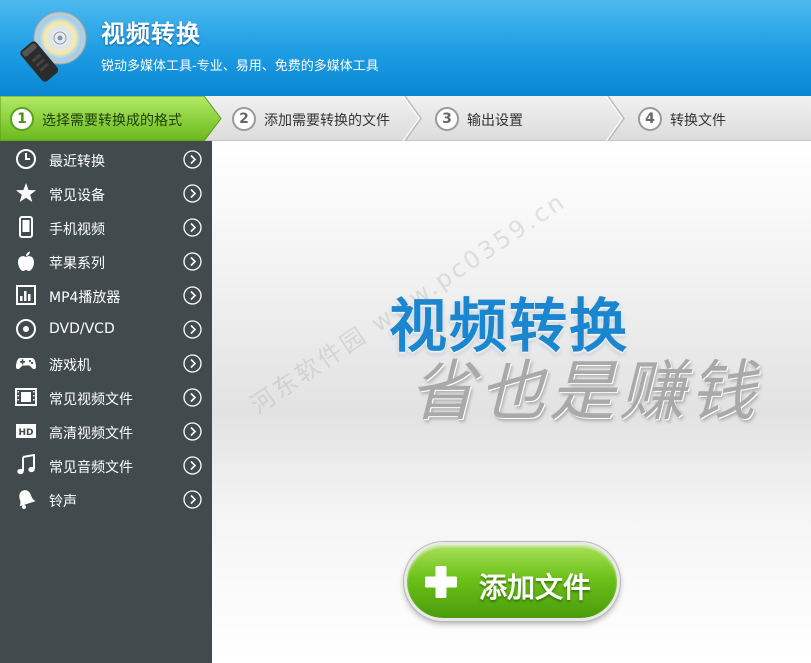 The width and height of the screenshot is (811, 663). What do you see at coordinates (77, 196) in the screenshot?
I see `sidebar-item-label: 常见设备` at bounding box center [77, 196].